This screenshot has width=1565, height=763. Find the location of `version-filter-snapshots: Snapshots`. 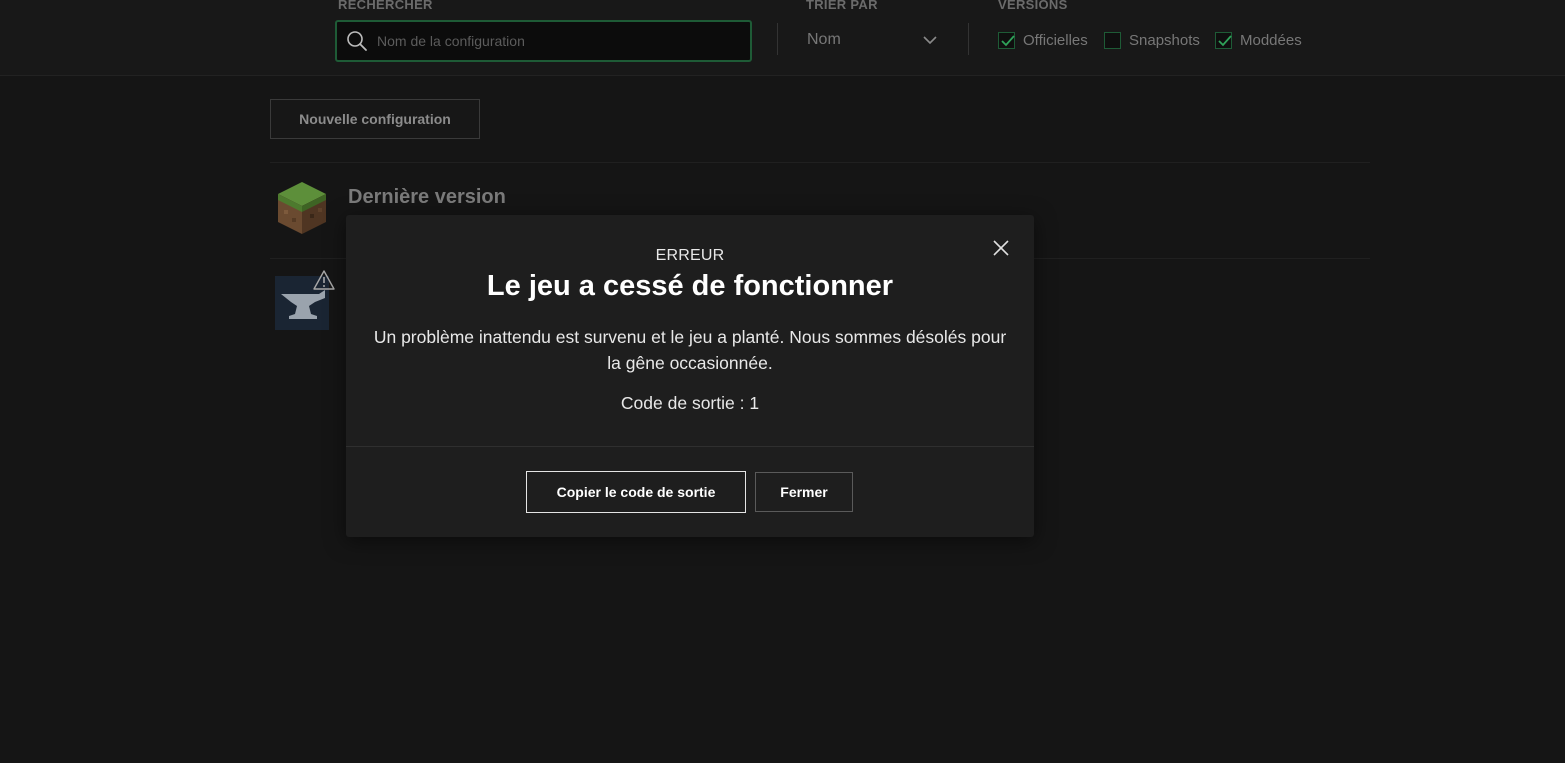

version-filter-snapshots: Snapshots is located at coordinates (1152, 40).